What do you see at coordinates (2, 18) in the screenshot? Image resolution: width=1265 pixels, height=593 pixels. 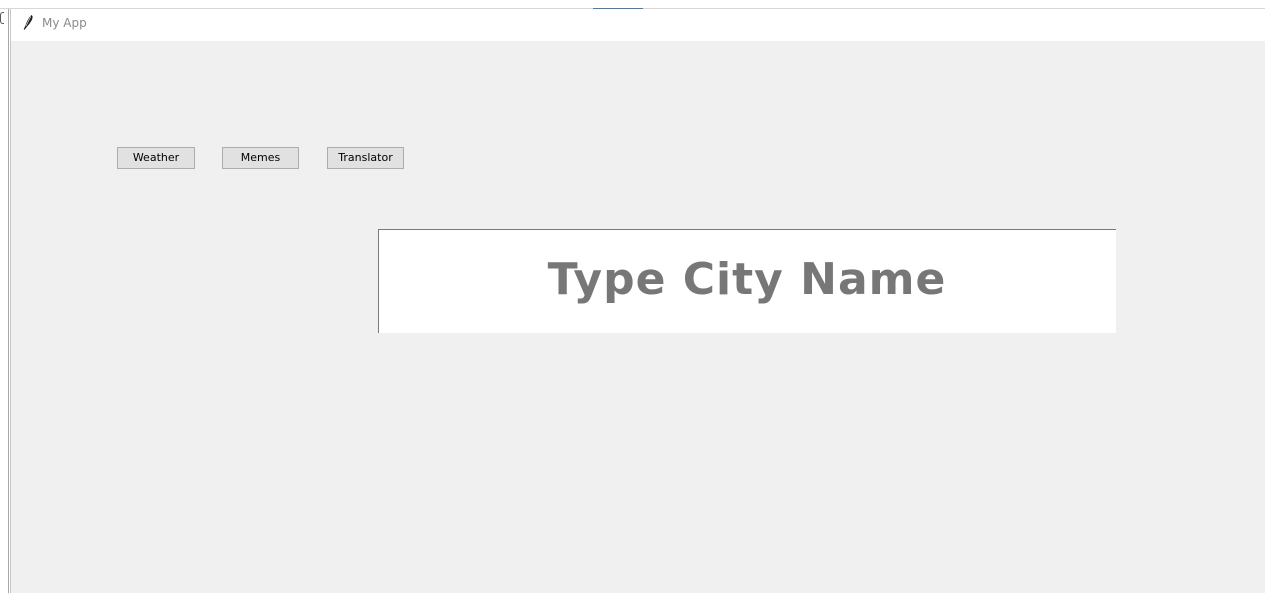 I see `left-edge-fragment` at bounding box center [2, 18].